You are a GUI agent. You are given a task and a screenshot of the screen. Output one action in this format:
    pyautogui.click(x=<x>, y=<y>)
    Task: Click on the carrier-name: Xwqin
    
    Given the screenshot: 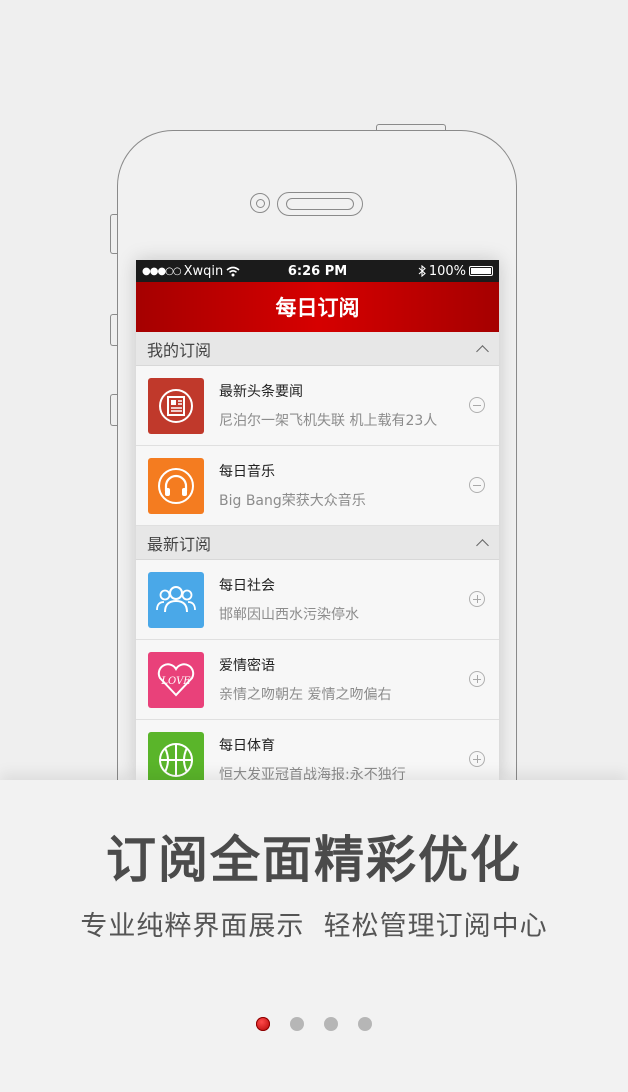 What is the action you would take?
    pyautogui.click(x=203, y=271)
    